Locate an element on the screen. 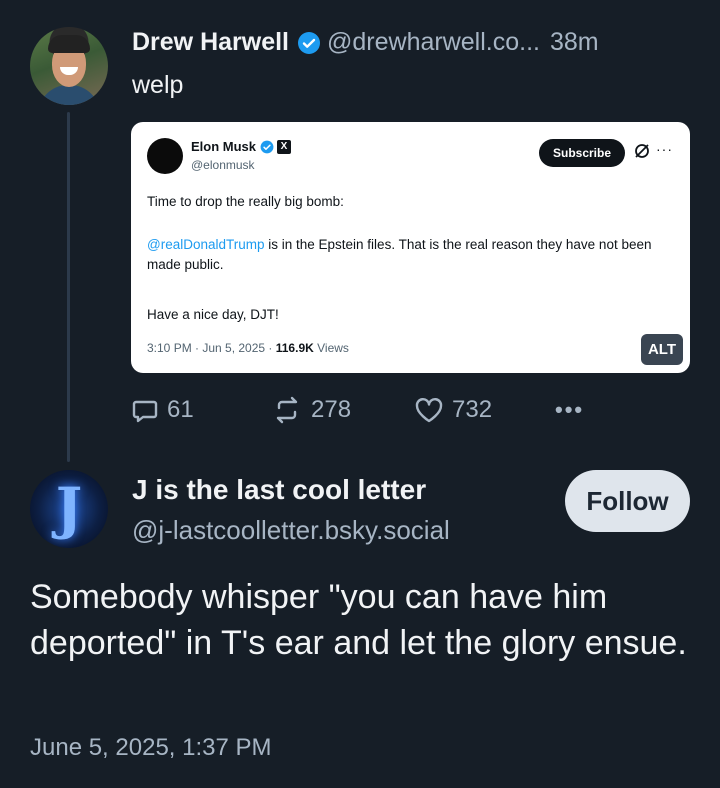 This screenshot has height=788, width=720. post-author-name: Drew Harwell is located at coordinates (210, 42).